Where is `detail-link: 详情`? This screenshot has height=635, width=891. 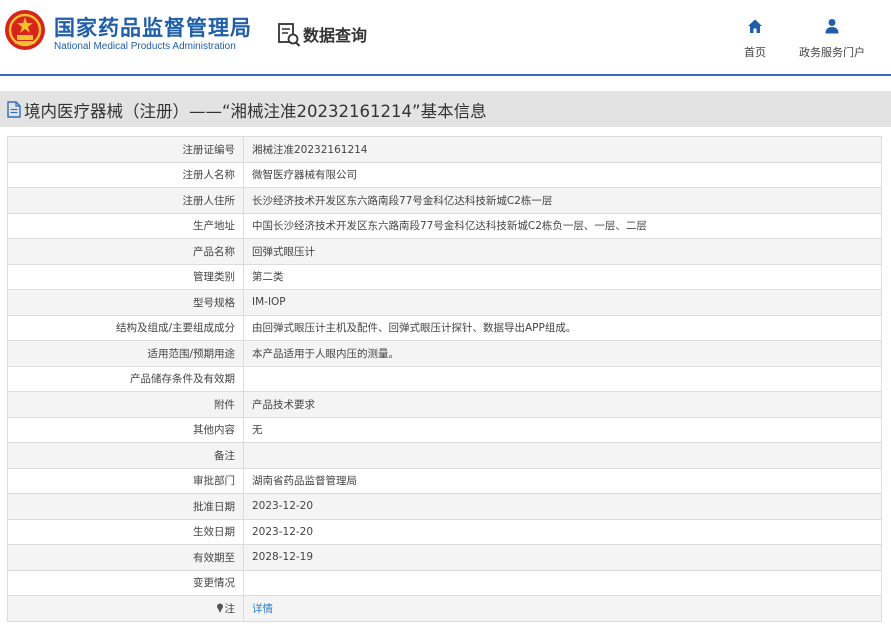 detail-link: 详情 is located at coordinates (262, 609).